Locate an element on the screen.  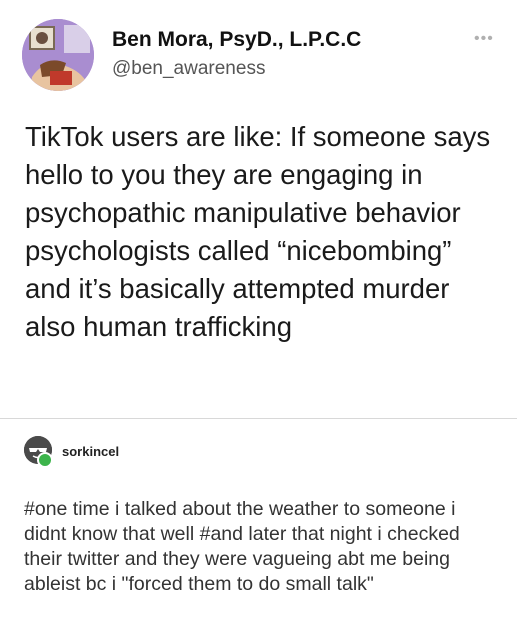
more-dots-icon: ••• is located at coordinates (484, 39).